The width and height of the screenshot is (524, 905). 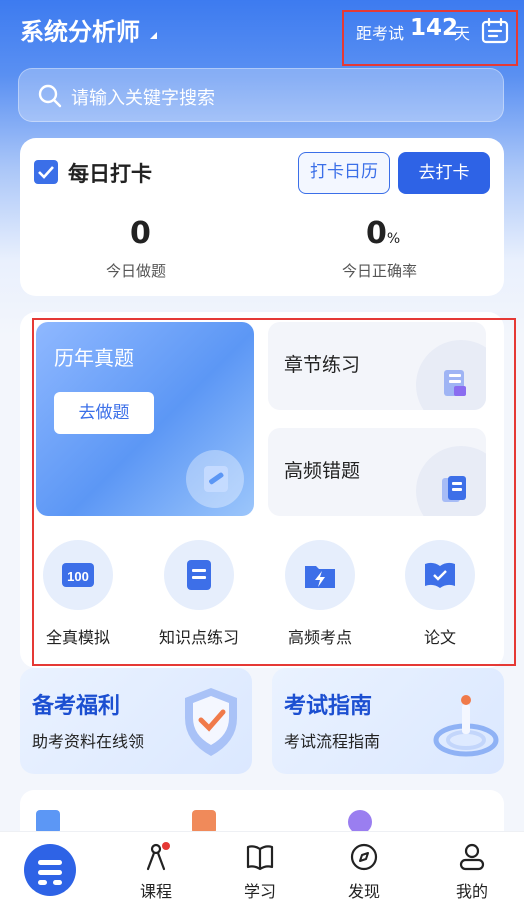 I want to click on chapter-practice-card: 章节练习, so click(x=377, y=366).